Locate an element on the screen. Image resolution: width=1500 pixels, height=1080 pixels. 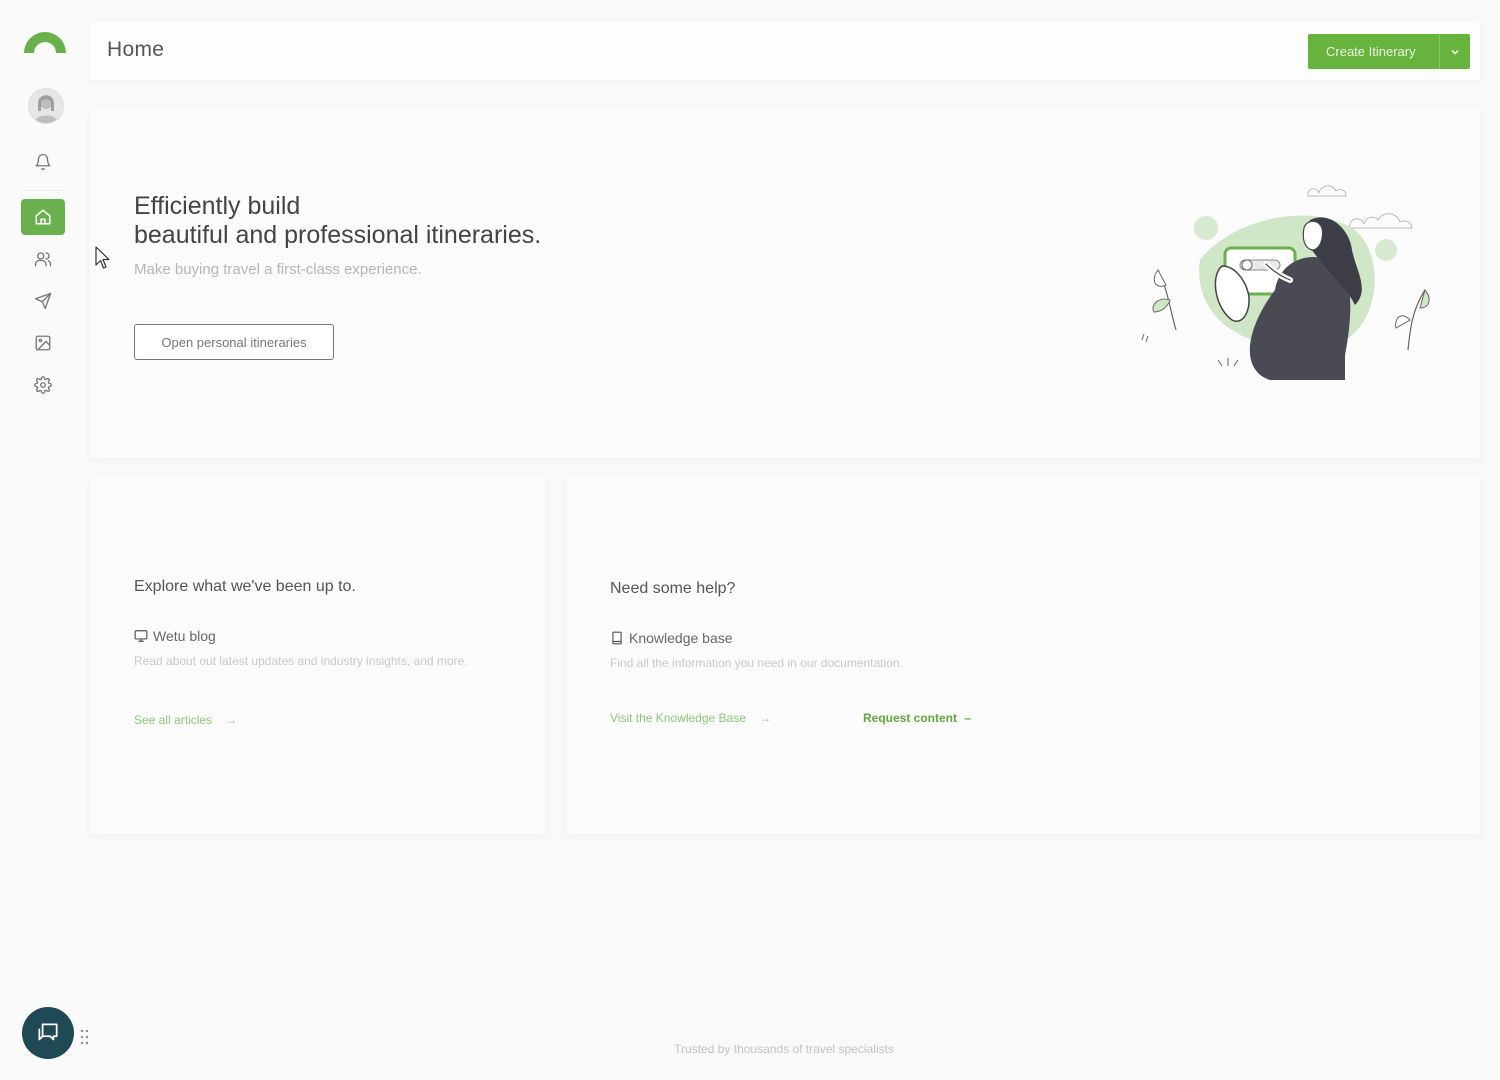
help-card-title: Need some help? is located at coordinates (673, 588).